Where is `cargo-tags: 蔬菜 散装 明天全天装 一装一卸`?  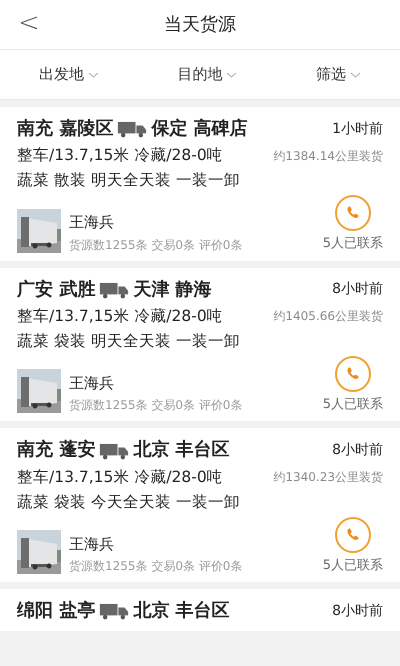
cargo-tags: 蔬菜 散装 明天全天装 一装一卸 is located at coordinates (128, 181).